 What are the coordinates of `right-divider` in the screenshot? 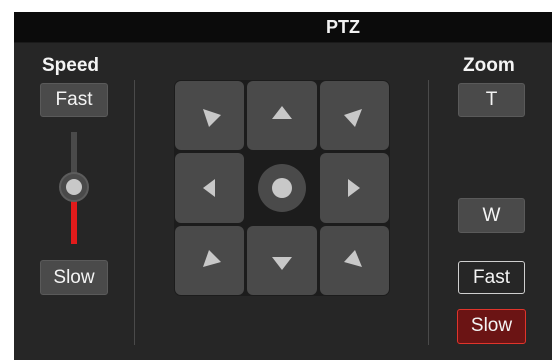 It's located at (428, 212).